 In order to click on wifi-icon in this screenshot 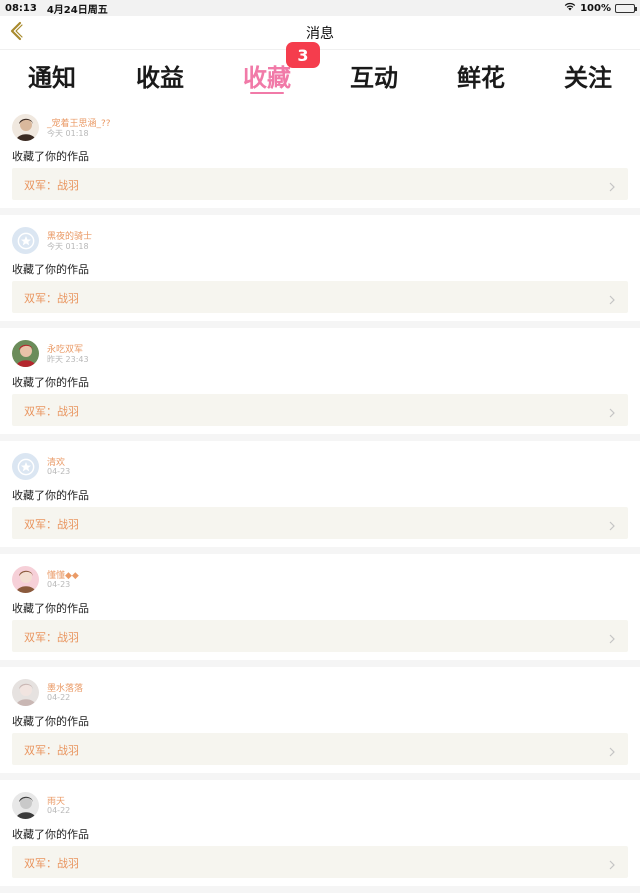, I will do `click(570, 8)`.